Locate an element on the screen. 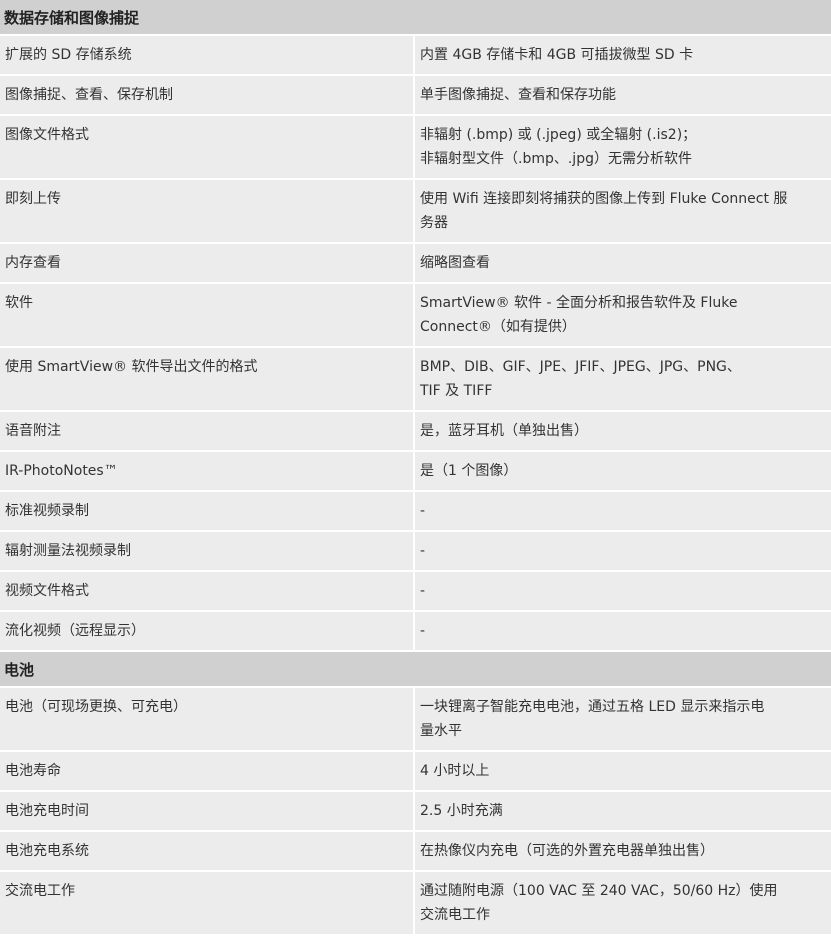 The width and height of the screenshot is (831, 936). spec-value-line: 一块锂离子智能充电电池，通过五格 LED 显示来指示电 is located at coordinates (592, 707).